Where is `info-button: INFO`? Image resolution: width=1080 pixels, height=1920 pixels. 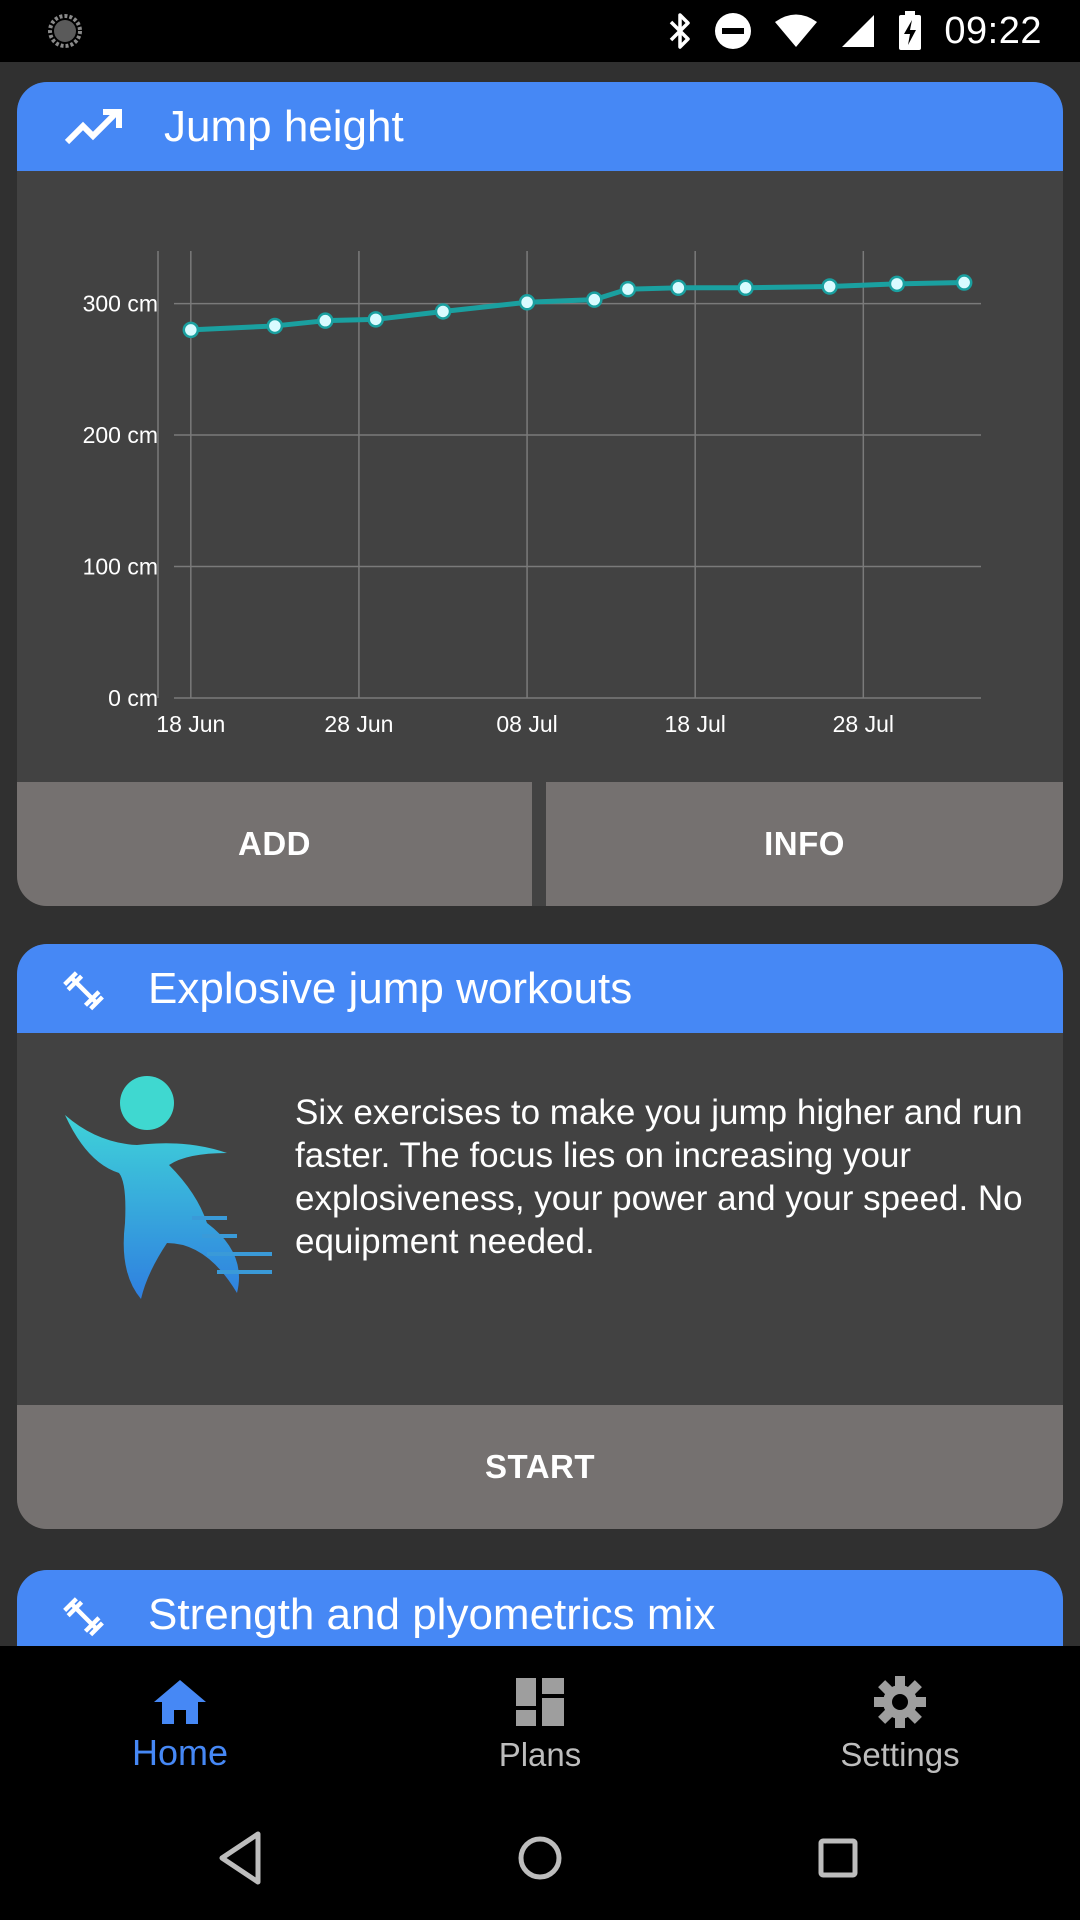
info-button: INFO is located at coordinates (804, 844).